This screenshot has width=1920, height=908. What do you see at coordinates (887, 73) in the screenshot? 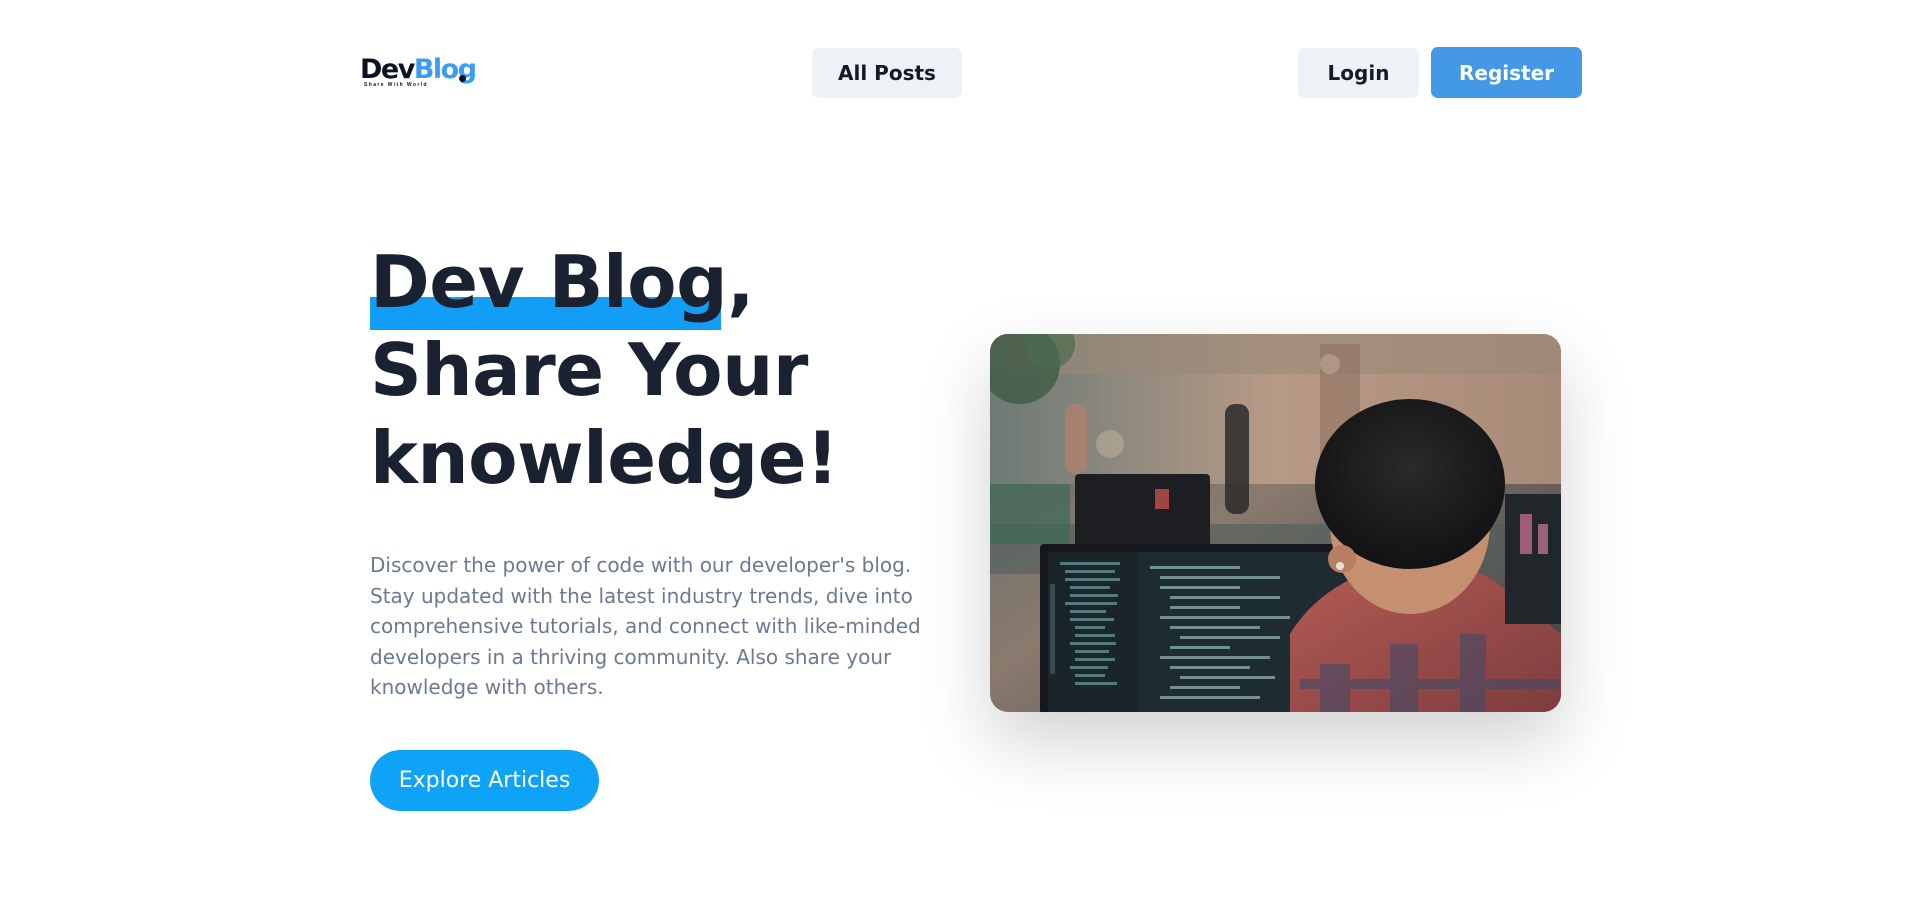
I see `all-posts-button: All Posts` at bounding box center [887, 73].